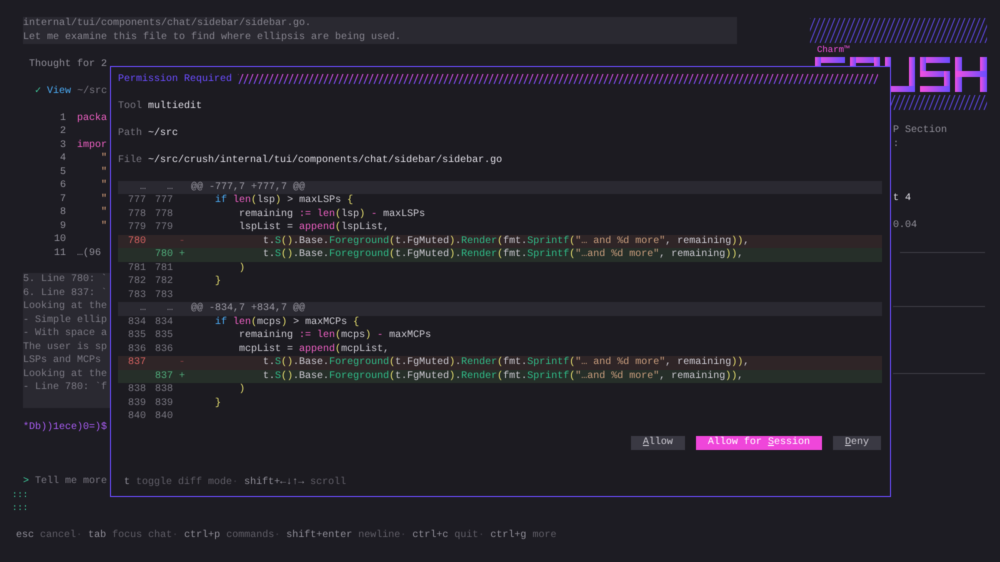 The width and height of the screenshot is (1000, 562). What do you see at coordinates (544, 535) in the screenshot?
I see `key-action: more` at bounding box center [544, 535].